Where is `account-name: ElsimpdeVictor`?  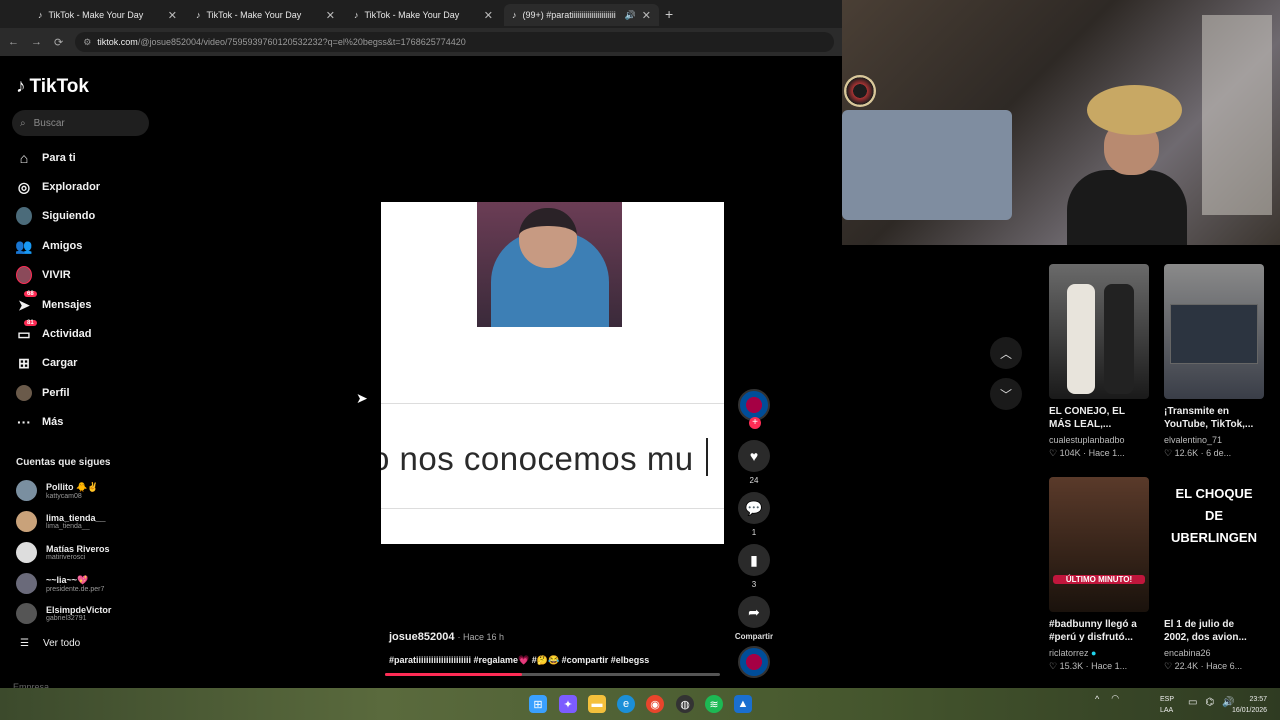
account-name: ElsimpdeVictor is located at coordinates (79, 610).